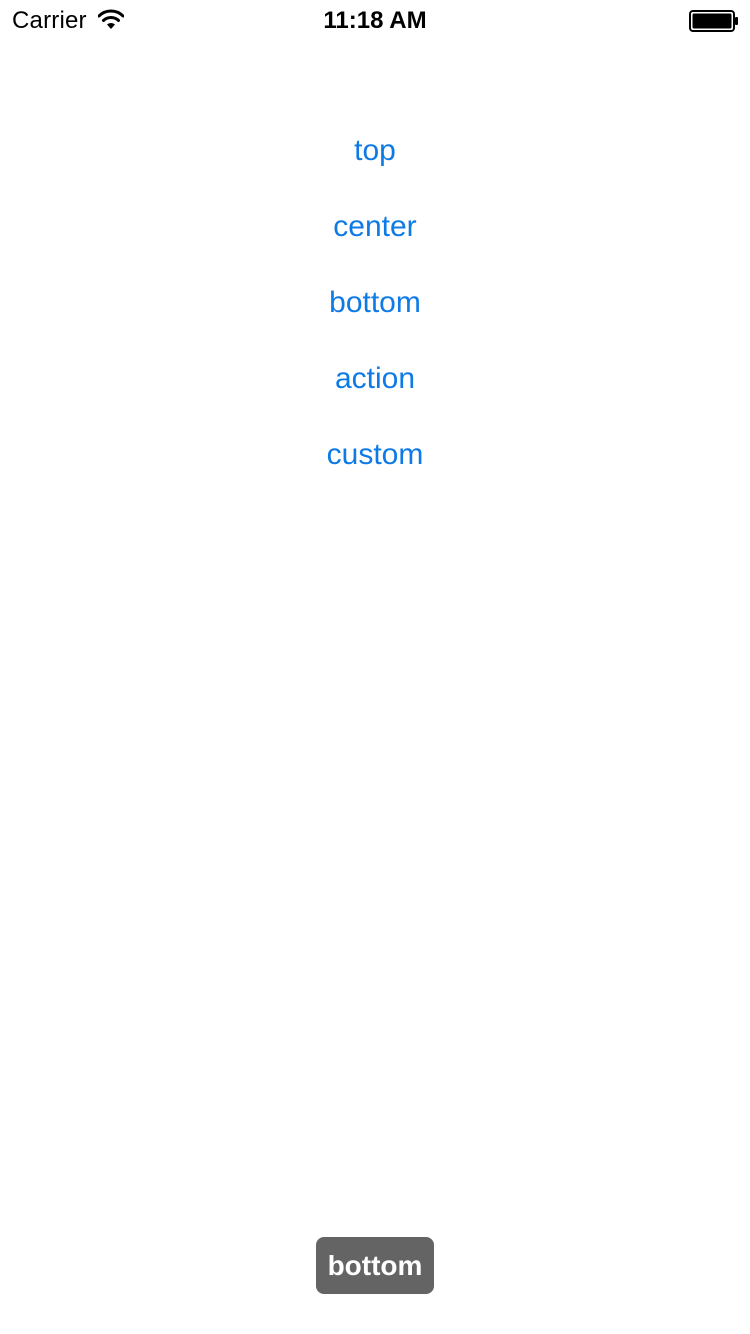 The image size is (750, 1334). What do you see at coordinates (375, 227) in the screenshot?
I see `center-button: center` at bounding box center [375, 227].